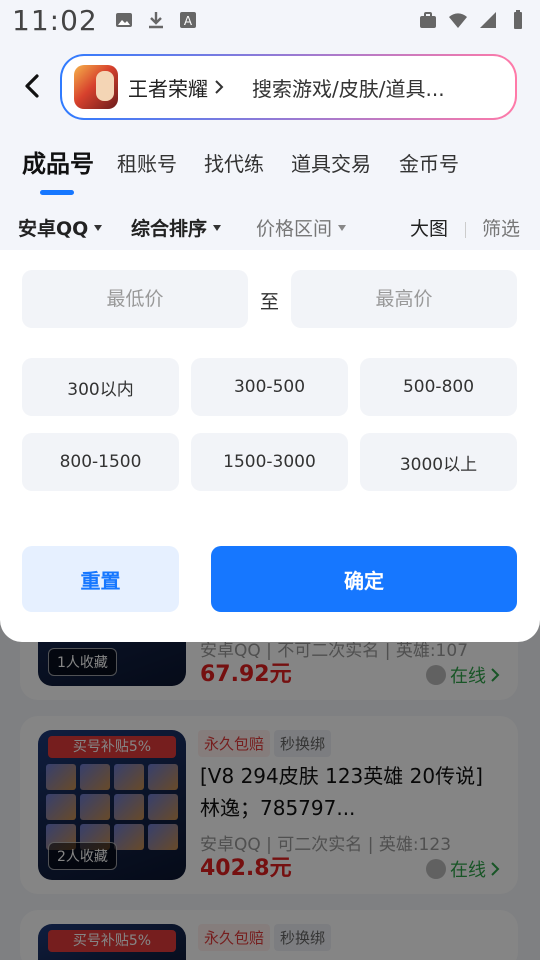 This screenshot has width=540, height=960. What do you see at coordinates (270, 20) in the screenshot?
I see `status-bar: 11:02 A` at bounding box center [270, 20].